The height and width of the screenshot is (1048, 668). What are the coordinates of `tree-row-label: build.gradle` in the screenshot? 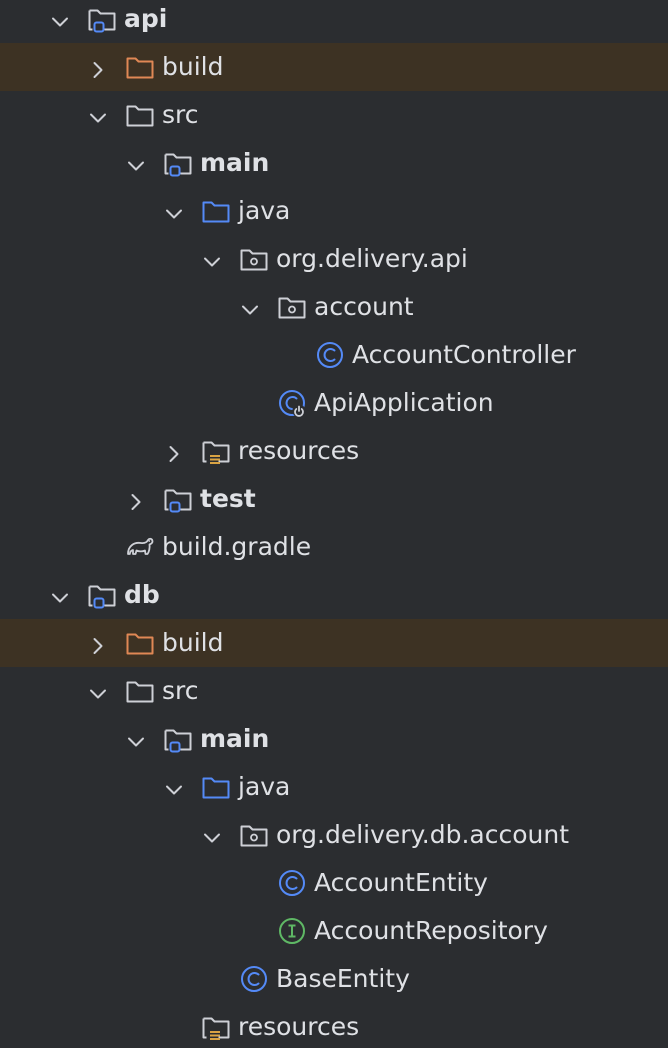 It's located at (237, 546).